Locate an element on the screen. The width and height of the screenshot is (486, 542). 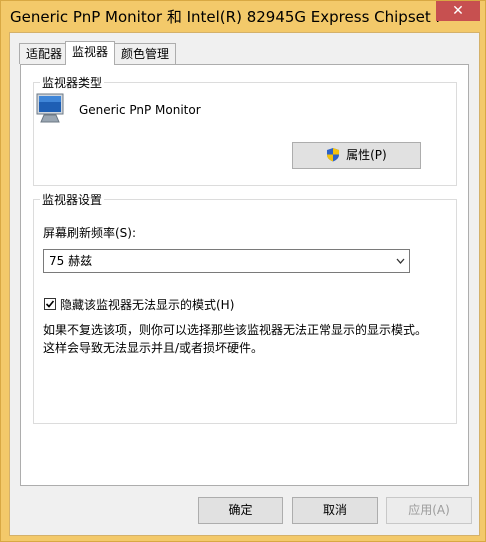
tab-adapter: 适配器 is located at coordinates (44, 53).